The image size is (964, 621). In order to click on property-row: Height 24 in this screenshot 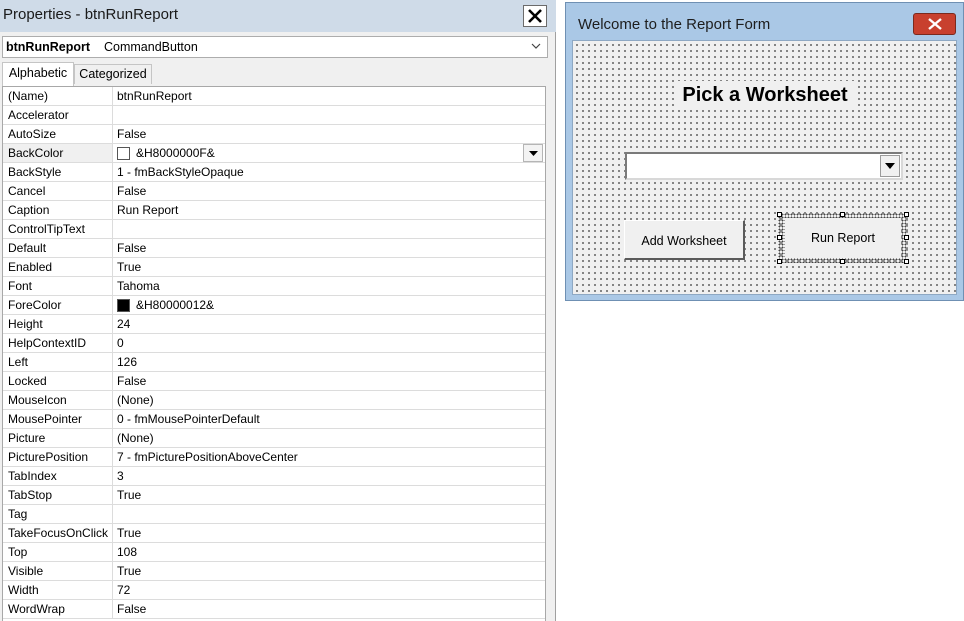, I will do `click(274, 324)`.